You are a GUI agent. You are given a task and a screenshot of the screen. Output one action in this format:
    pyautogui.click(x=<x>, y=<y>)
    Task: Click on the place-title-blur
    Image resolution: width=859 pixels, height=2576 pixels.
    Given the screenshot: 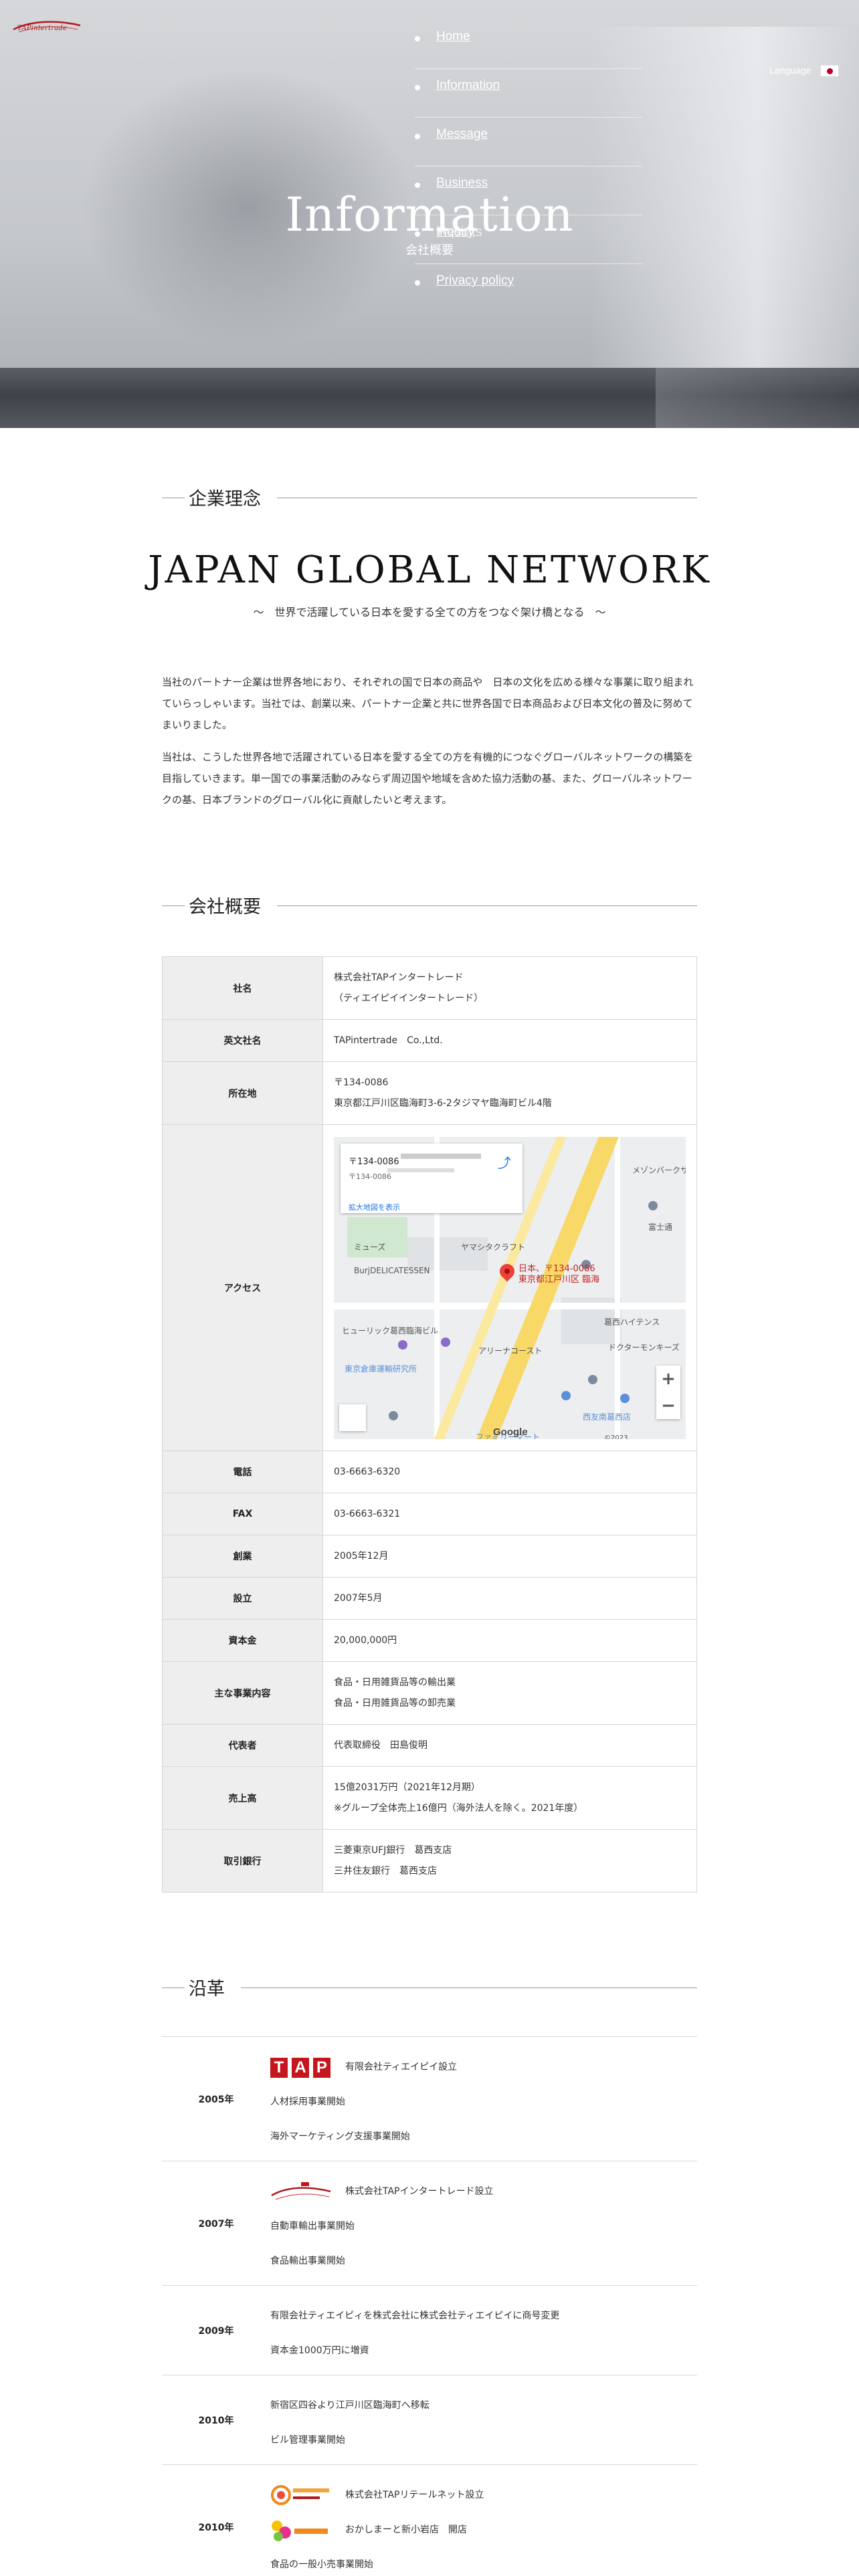 What is the action you would take?
    pyautogui.click(x=441, y=1156)
    